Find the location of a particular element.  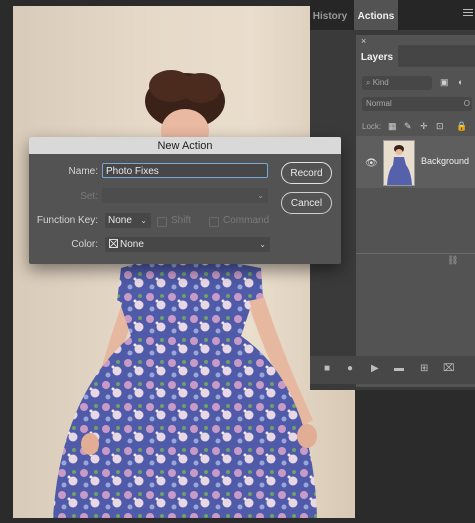

adjustment-filter-icon: ◐ is located at coordinates (460, 82).